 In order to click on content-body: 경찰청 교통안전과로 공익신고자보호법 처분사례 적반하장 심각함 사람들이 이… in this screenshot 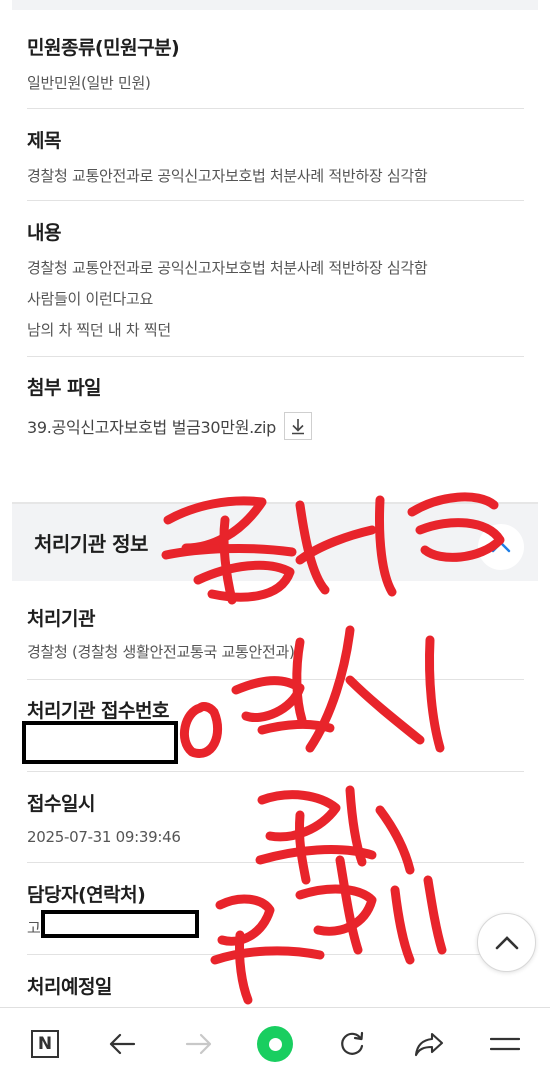, I will do `click(275, 299)`.